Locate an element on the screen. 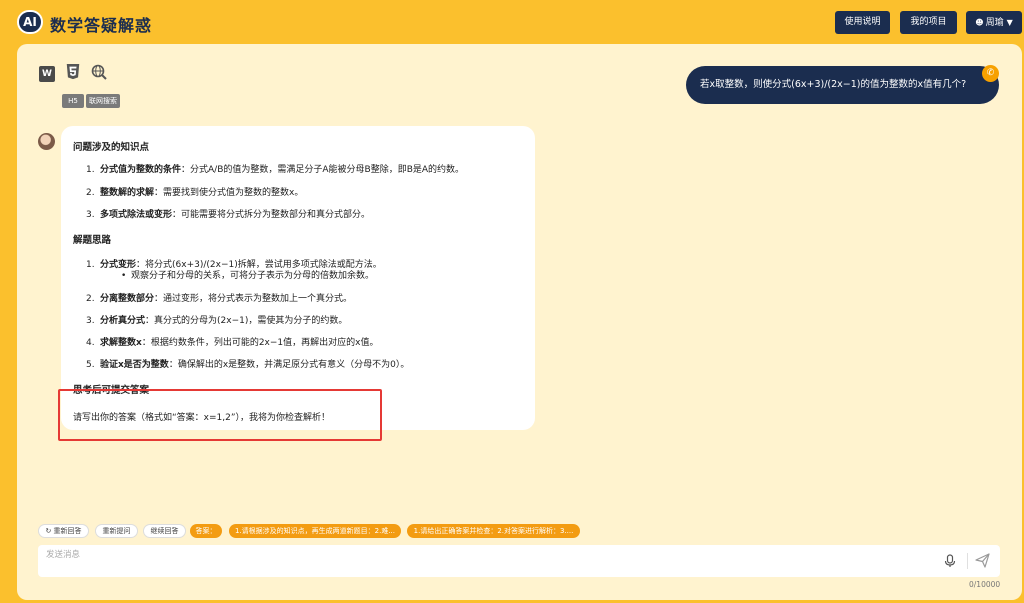 The width and height of the screenshot is (1024, 603). regenerate-button: ↻ 重新回答 is located at coordinates (63, 531).